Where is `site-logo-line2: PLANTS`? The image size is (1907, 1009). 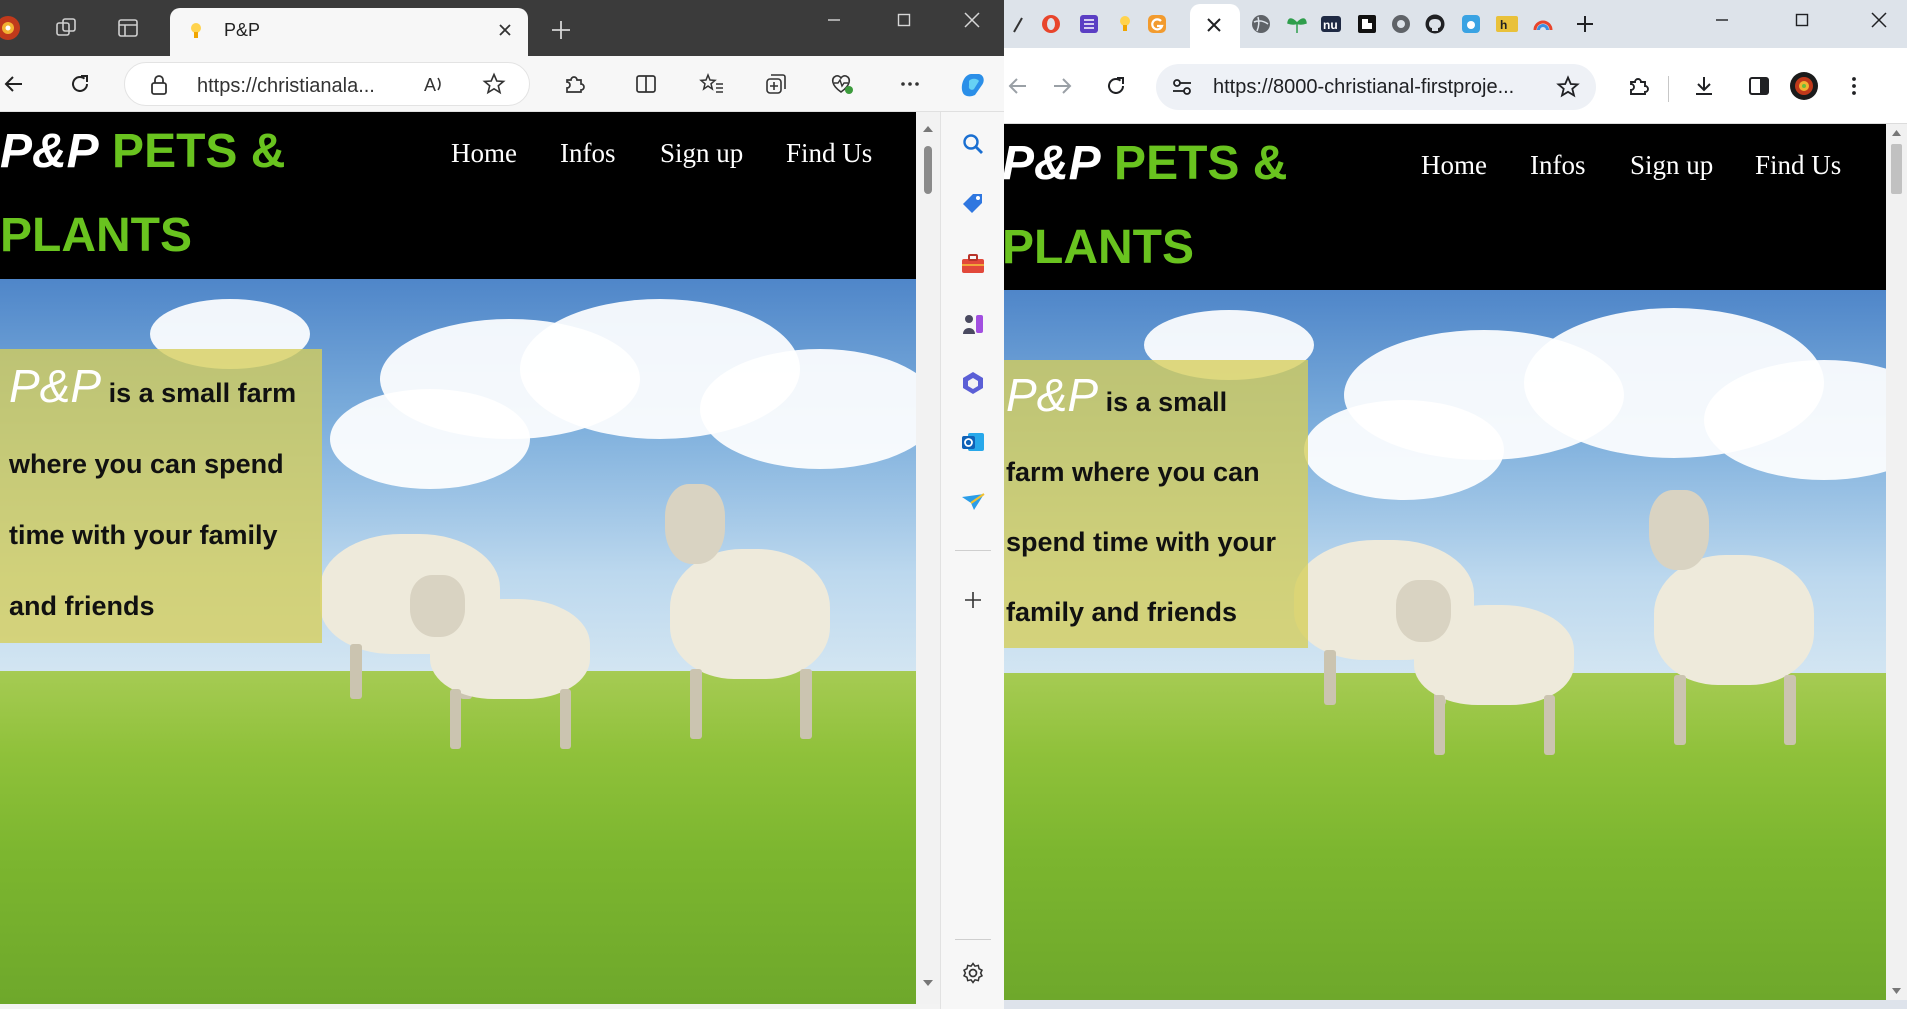
site-logo-line2: PLANTS is located at coordinates (1099, 247).